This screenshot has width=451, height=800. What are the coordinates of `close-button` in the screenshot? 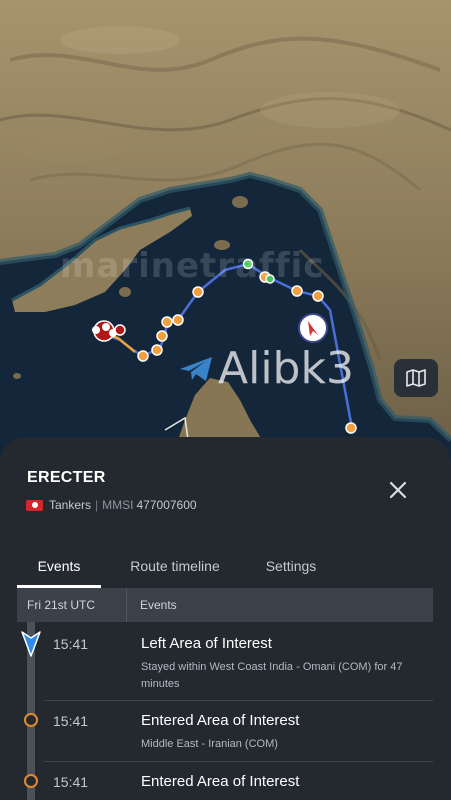 It's located at (398, 490).